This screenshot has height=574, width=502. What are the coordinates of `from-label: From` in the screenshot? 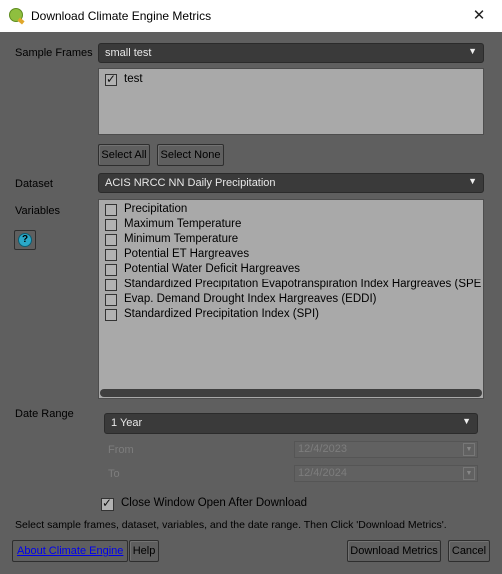 It's located at (121, 450).